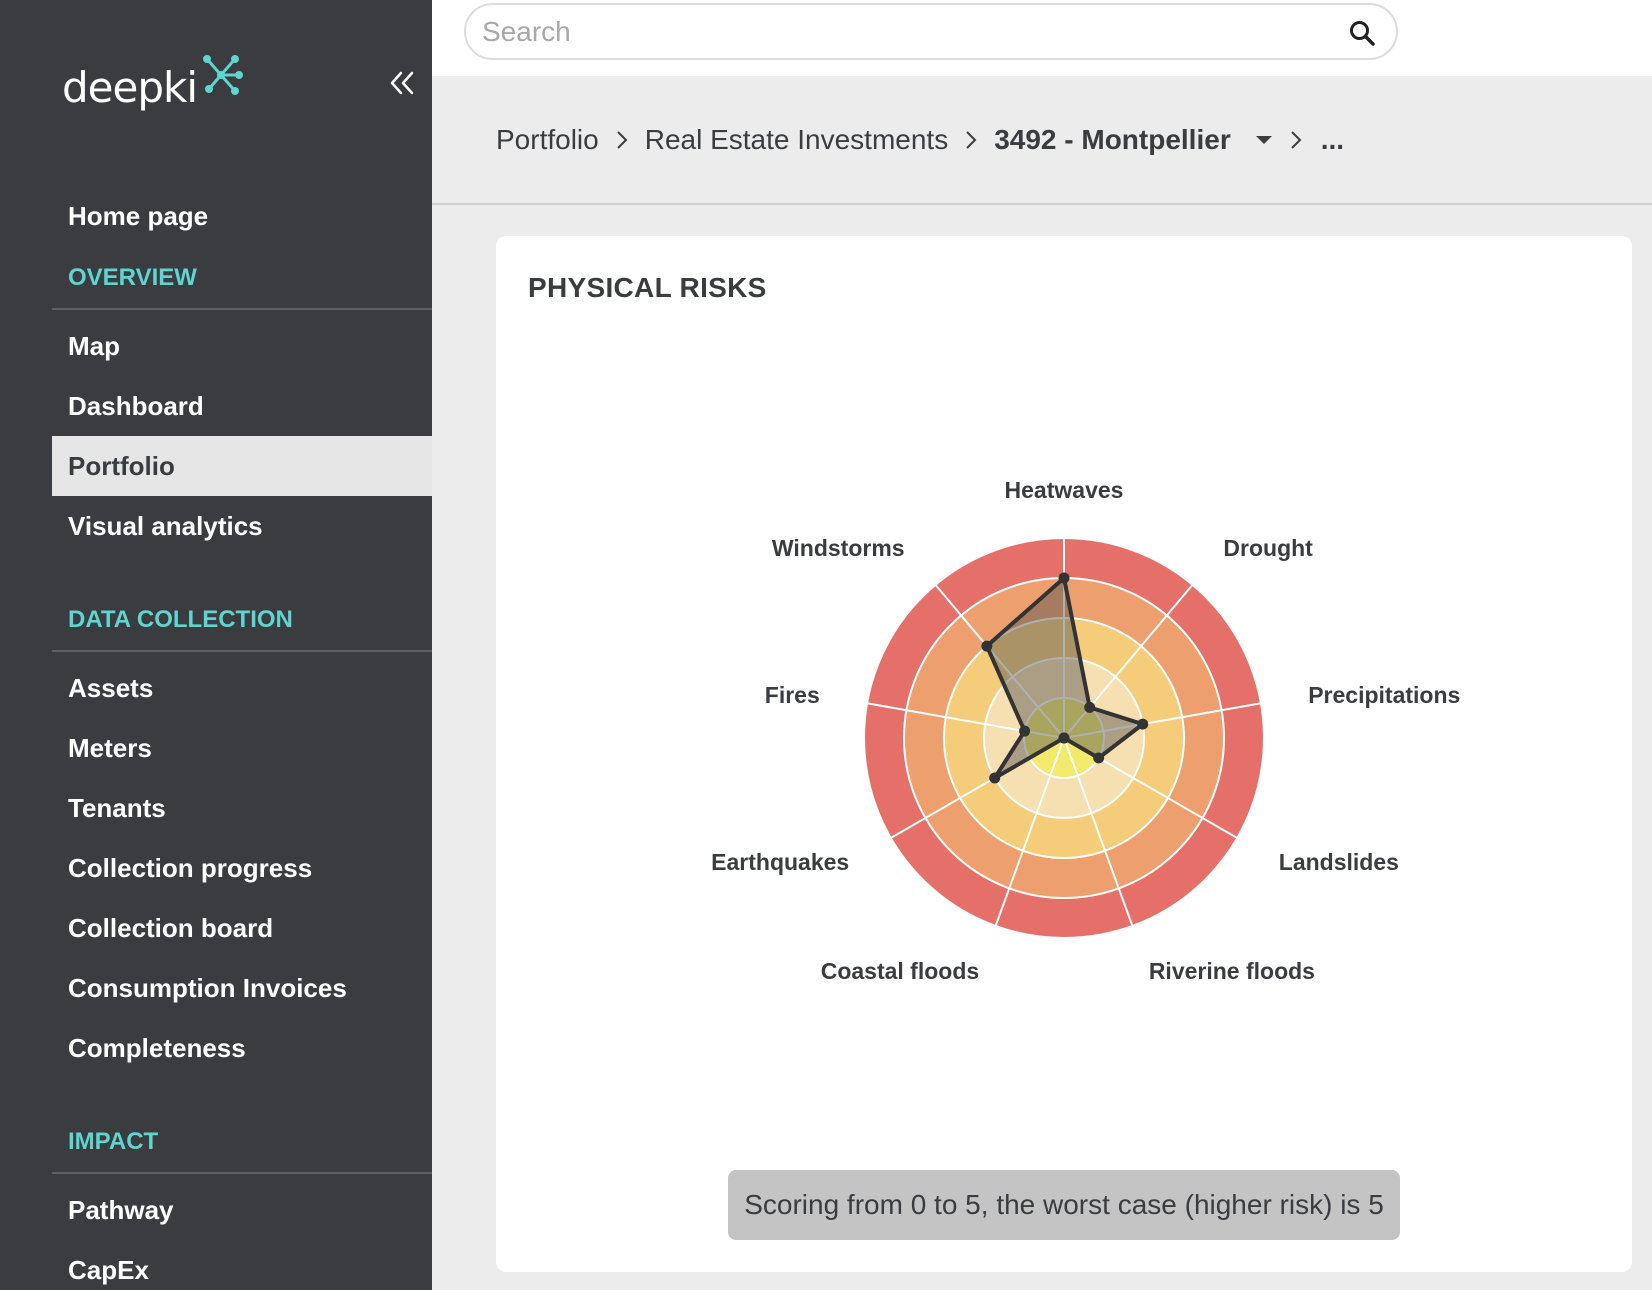 This screenshot has width=1652, height=1290. What do you see at coordinates (995, 778) in the screenshot?
I see `radar-point-earthquakes` at bounding box center [995, 778].